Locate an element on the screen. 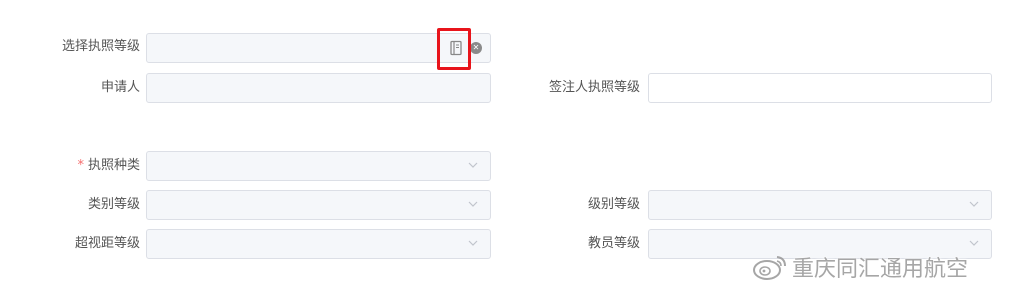  bvlos-level-label: 超视距等级 is located at coordinates (90, 244).